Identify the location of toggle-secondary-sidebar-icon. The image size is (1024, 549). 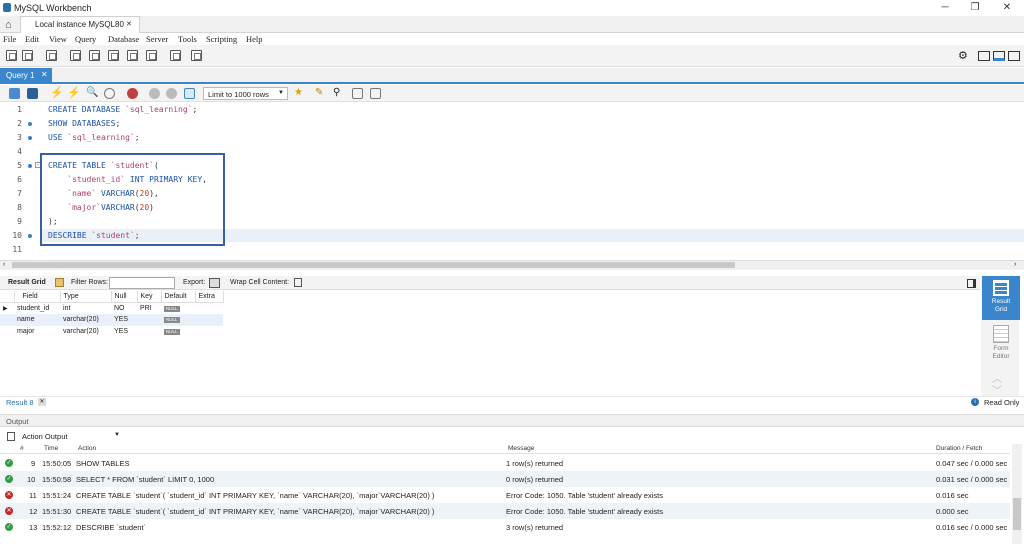
(1014, 56).